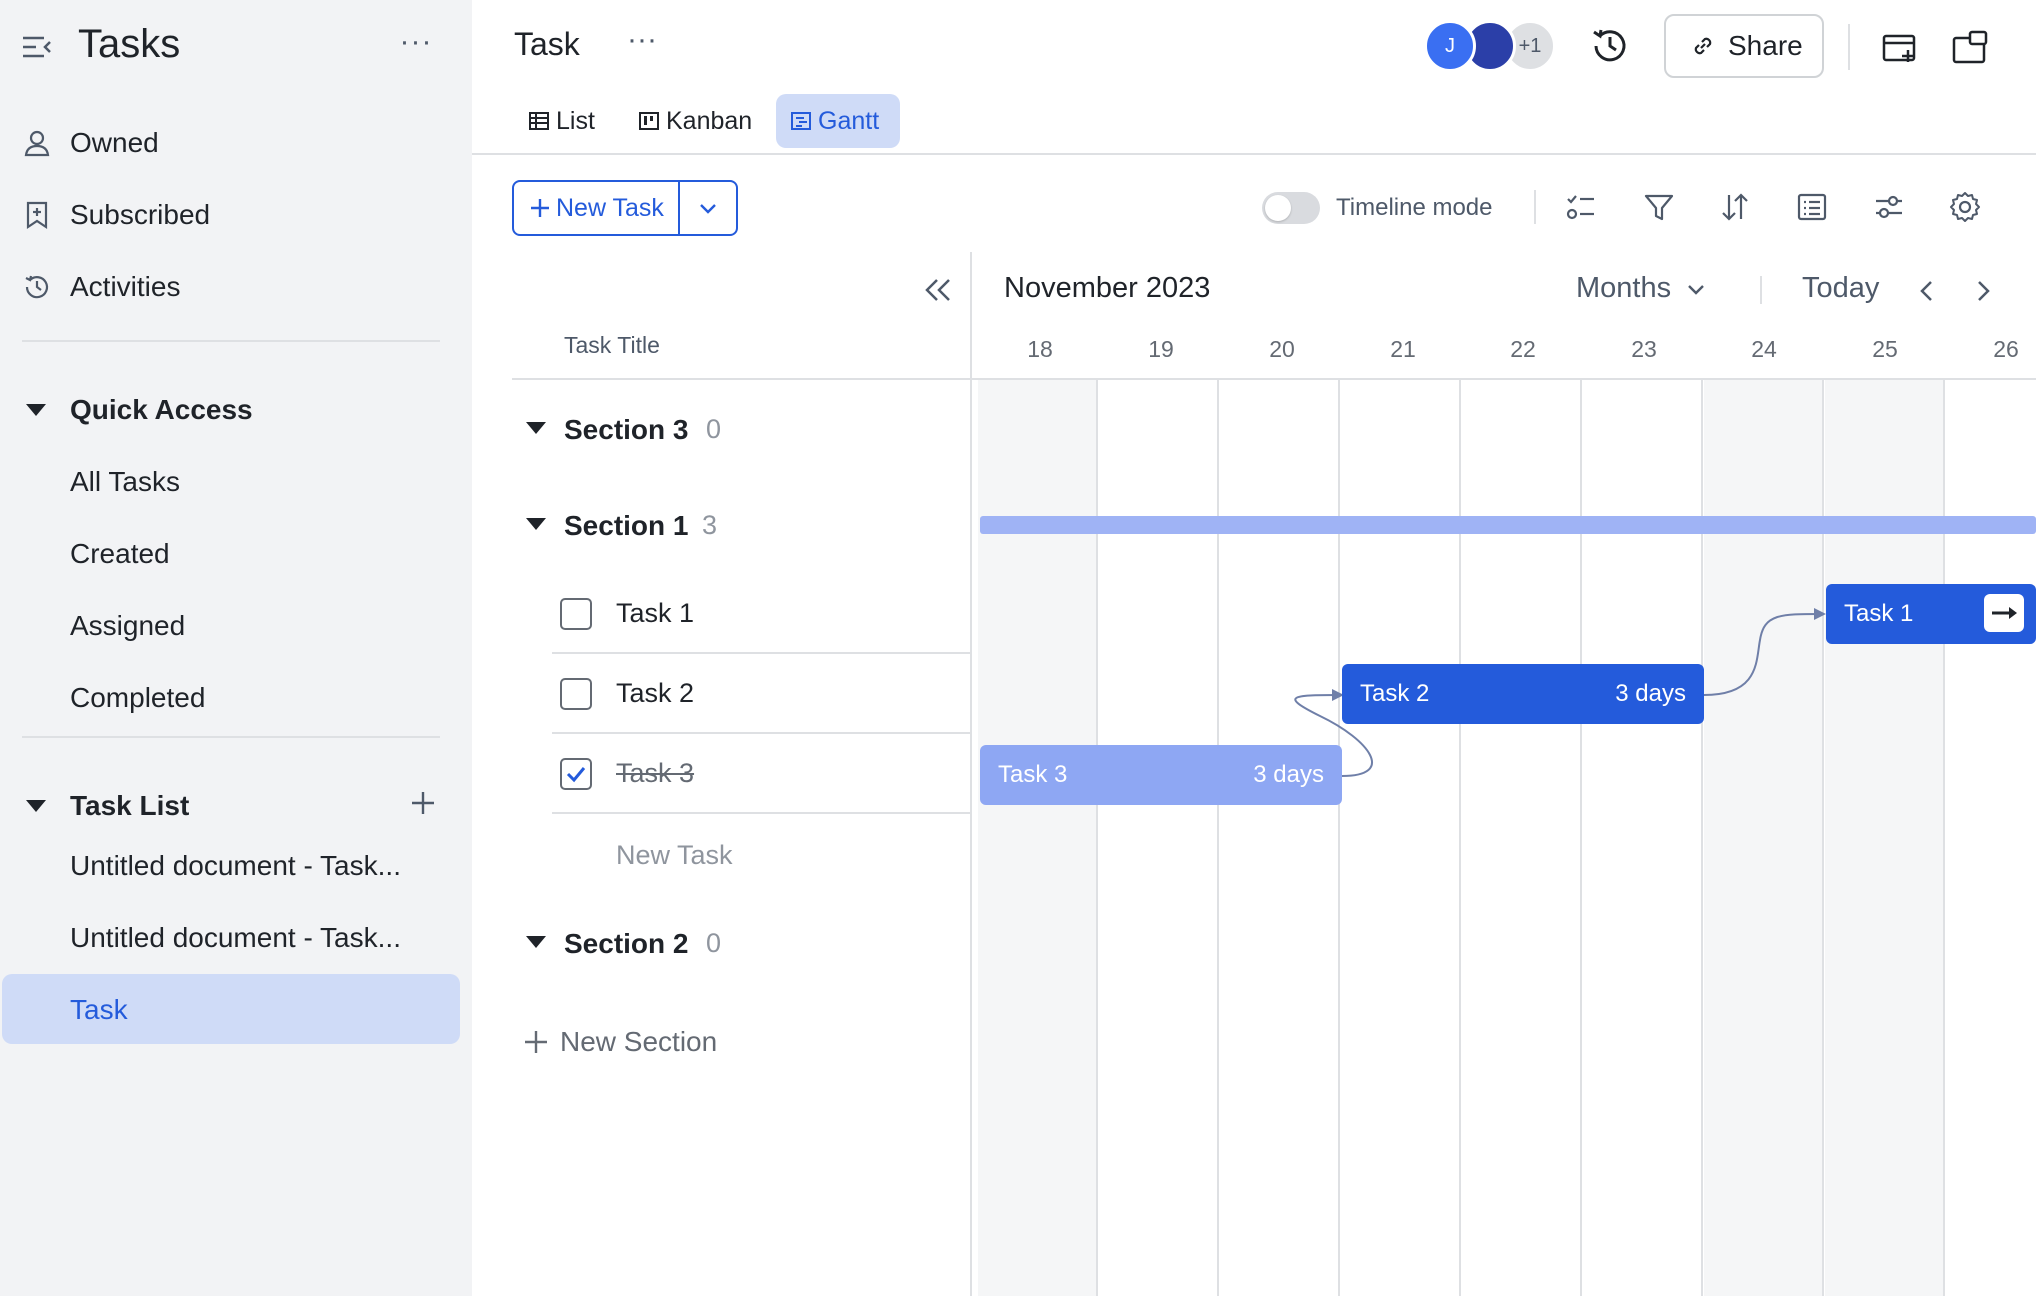 The width and height of the screenshot is (2036, 1296). What do you see at coordinates (230, 697) in the screenshot?
I see `sidebar-item-completed: Completed` at bounding box center [230, 697].